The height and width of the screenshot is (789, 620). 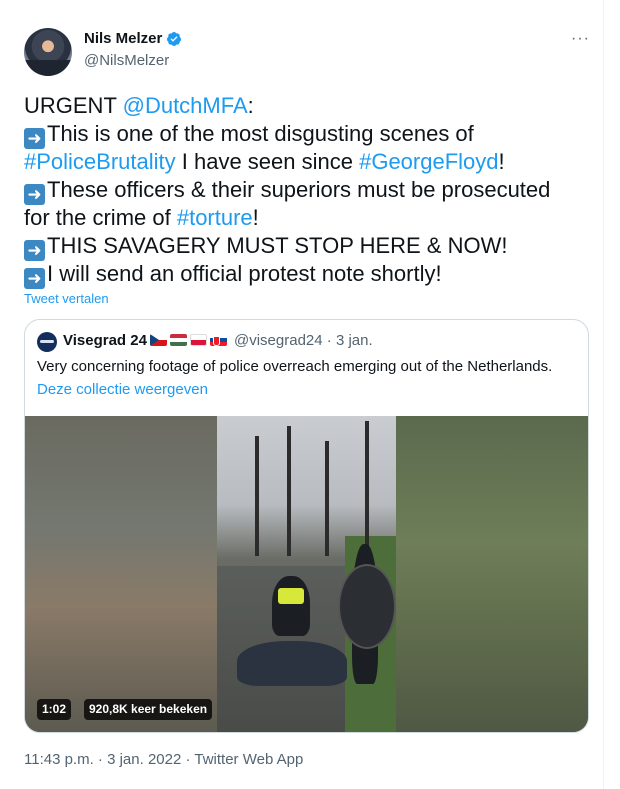 I want to click on tweet-link: @DutchMFA, so click(x=185, y=105).